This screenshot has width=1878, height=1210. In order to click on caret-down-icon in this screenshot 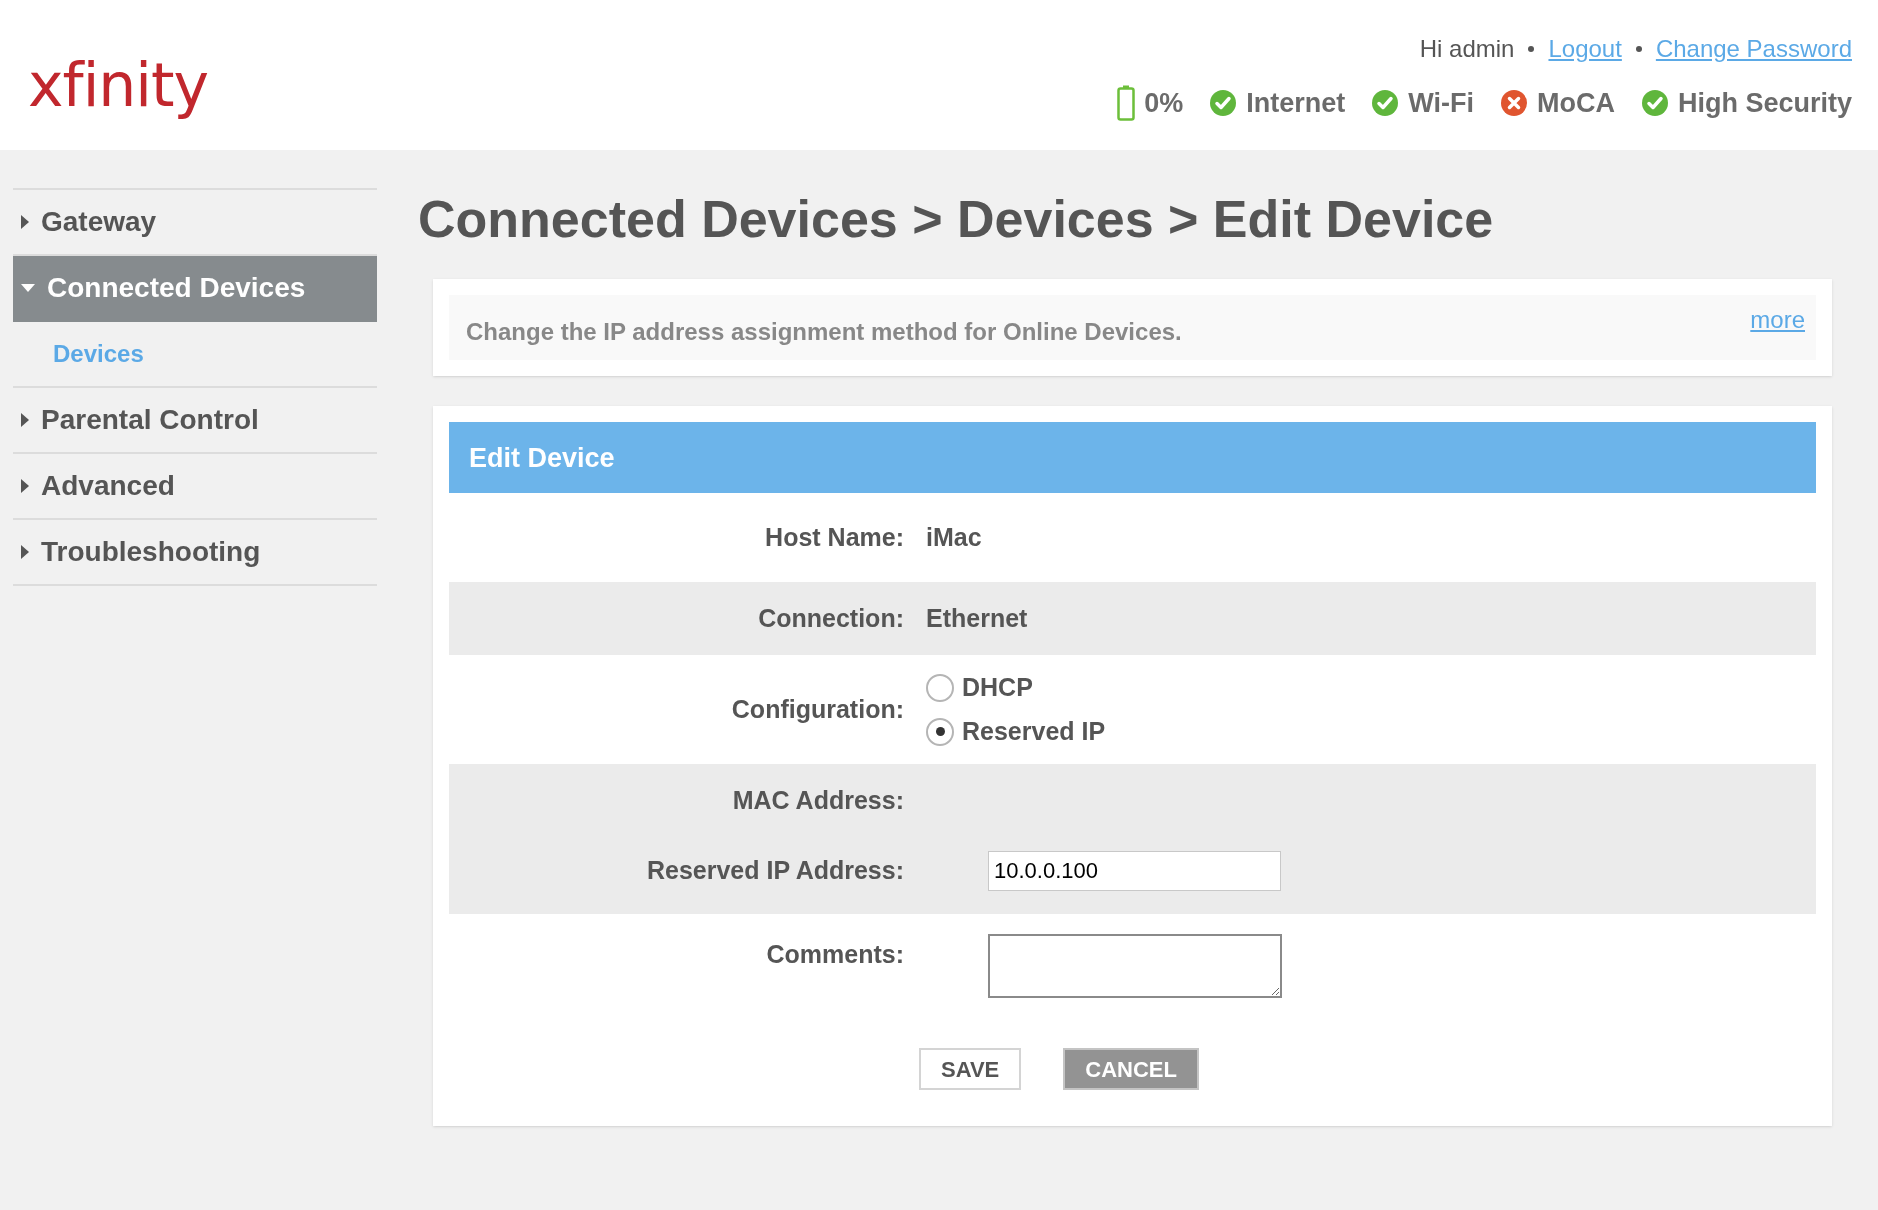, I will do `click(28, 288)`.